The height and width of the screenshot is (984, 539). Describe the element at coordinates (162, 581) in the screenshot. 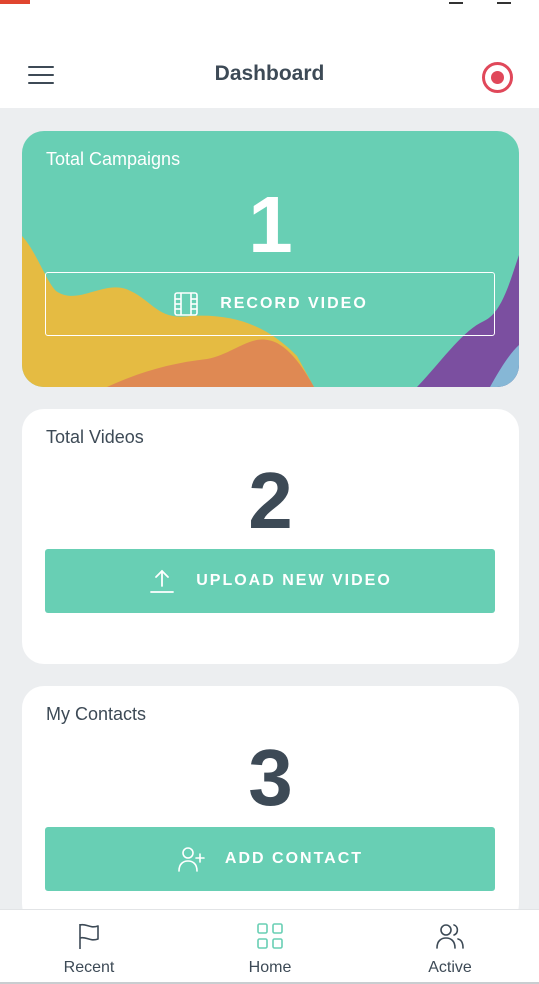

I see `upload-icon` at that location.